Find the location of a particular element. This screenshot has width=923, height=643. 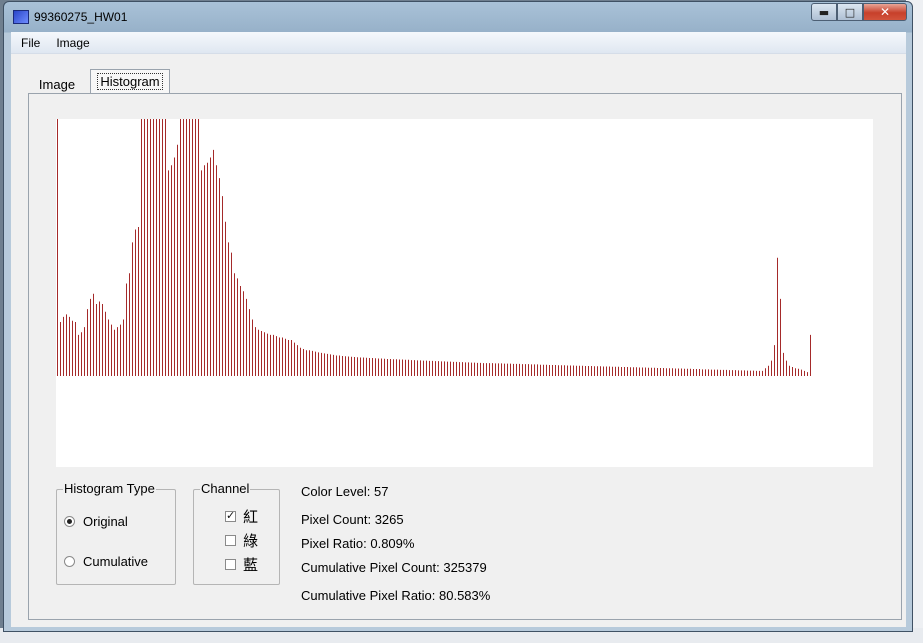

maximize-button: □ is located at coordinates (850, 12).